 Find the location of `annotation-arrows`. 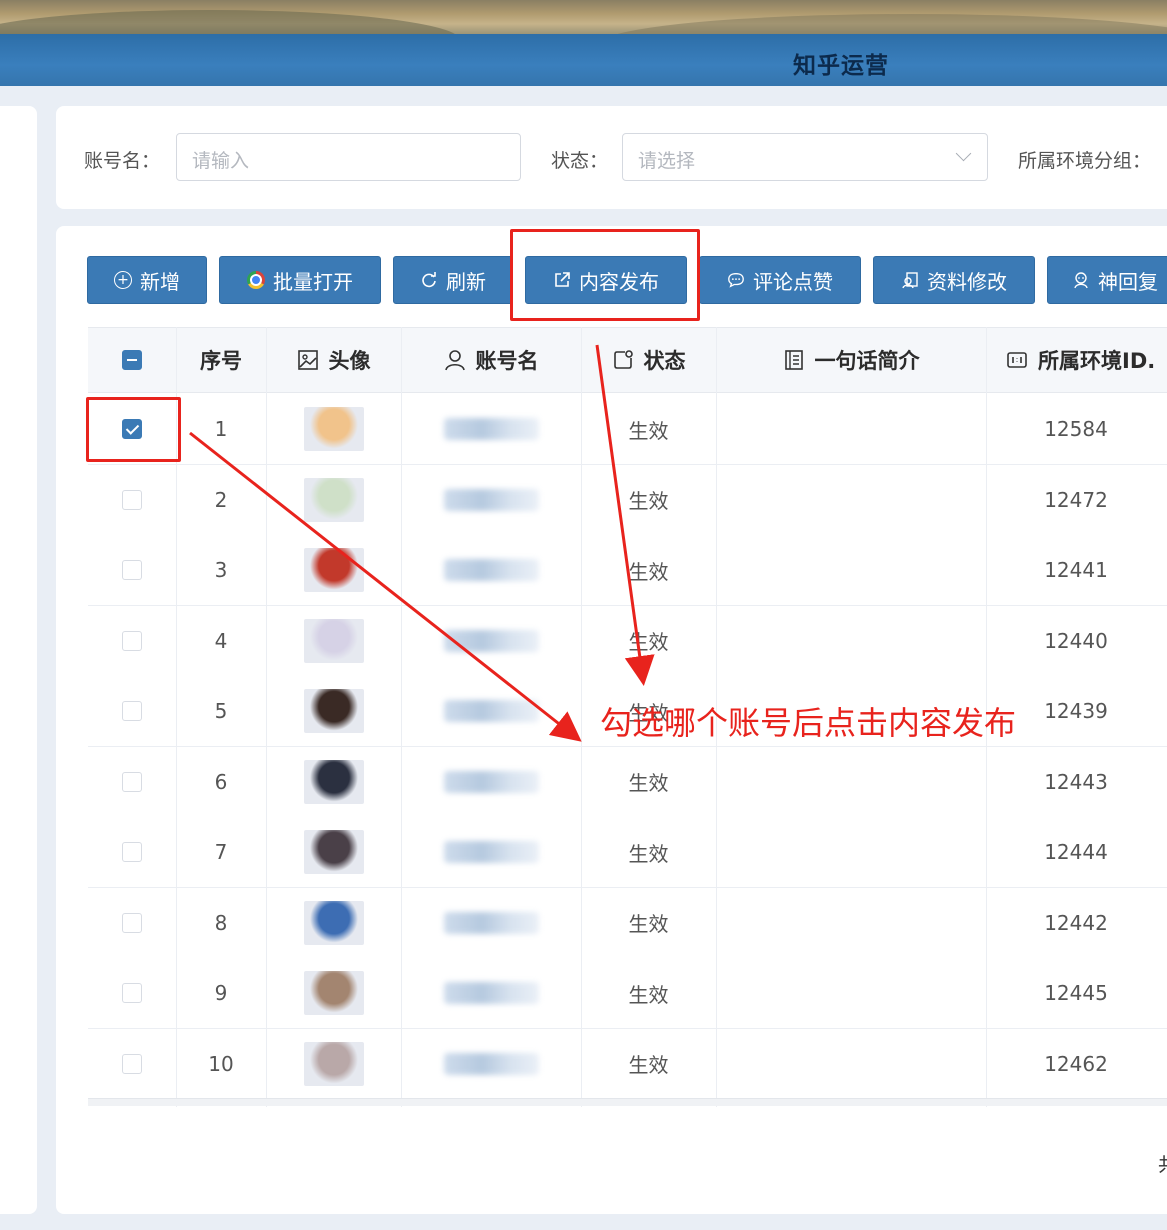

annotation-arrows is located at coordinates (422, 543).